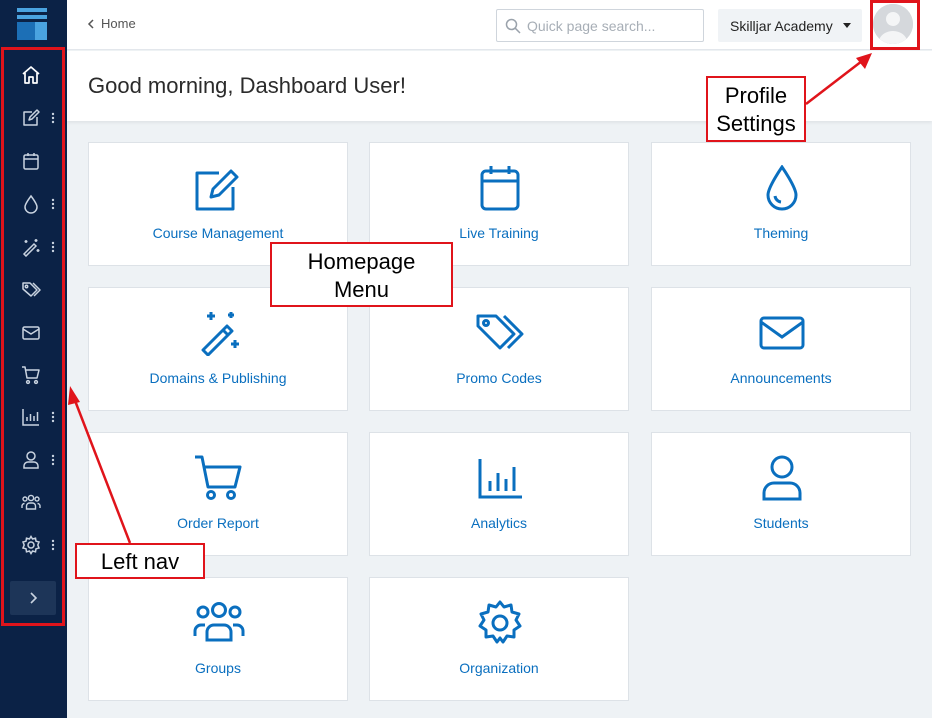 This screenshot has height=718, width=932. I want to click on annotation-homepage-menu: Homepage Menu, so click(361, 274).